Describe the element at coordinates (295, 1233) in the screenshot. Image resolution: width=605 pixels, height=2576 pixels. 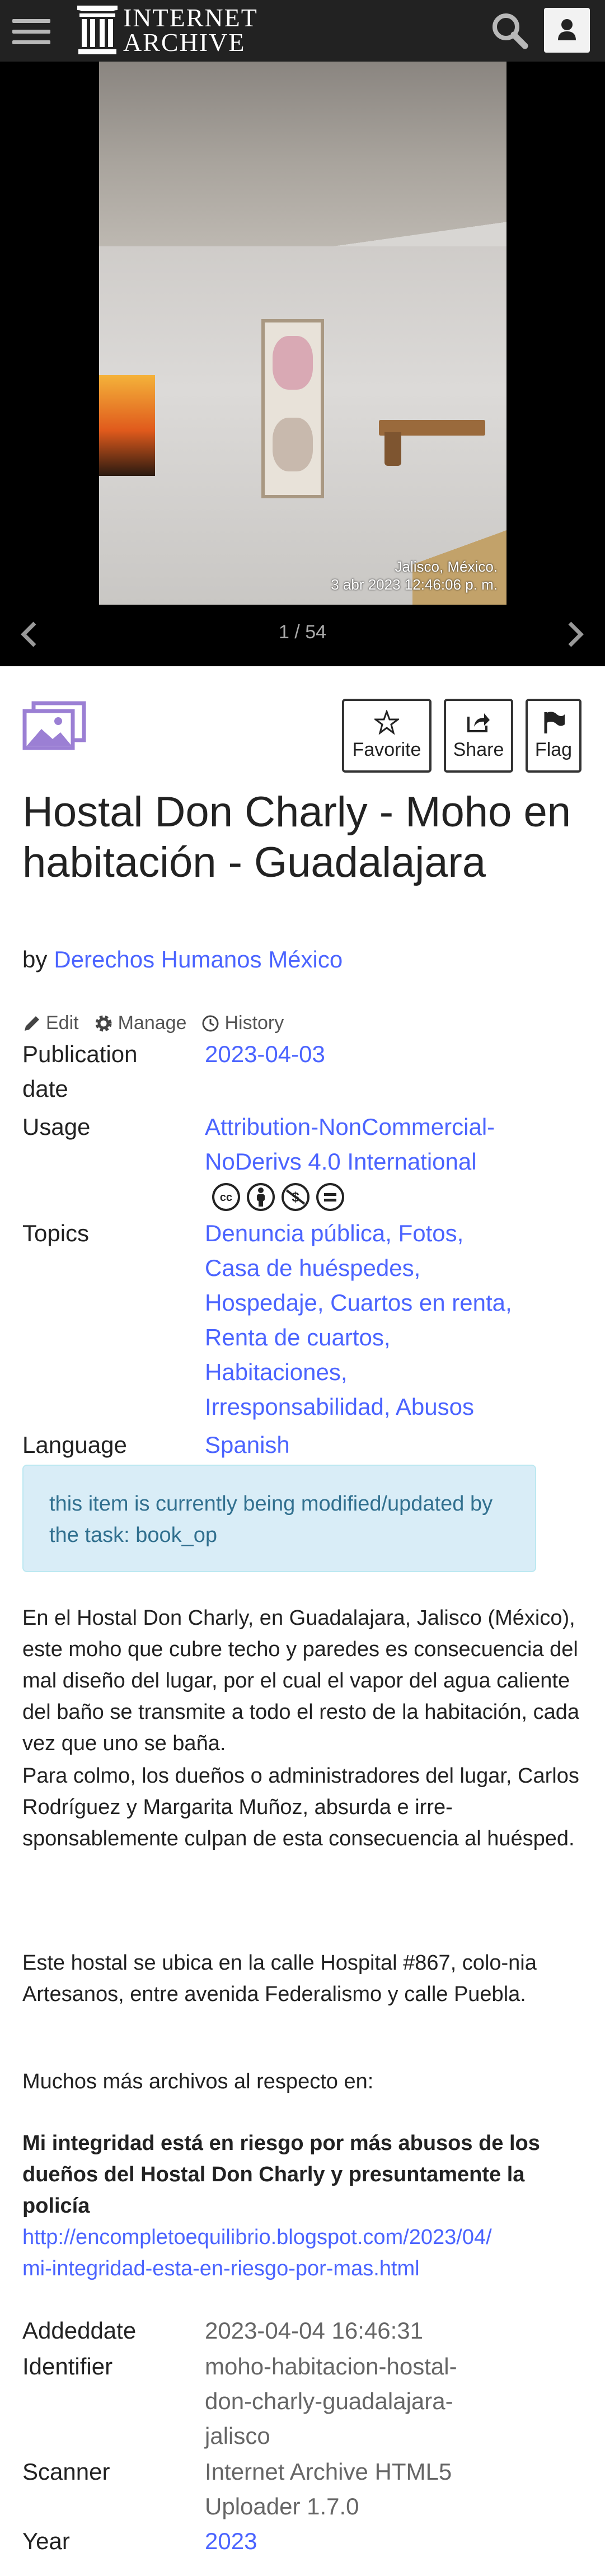
I see `topic-link: Denuncia pública` at that location.